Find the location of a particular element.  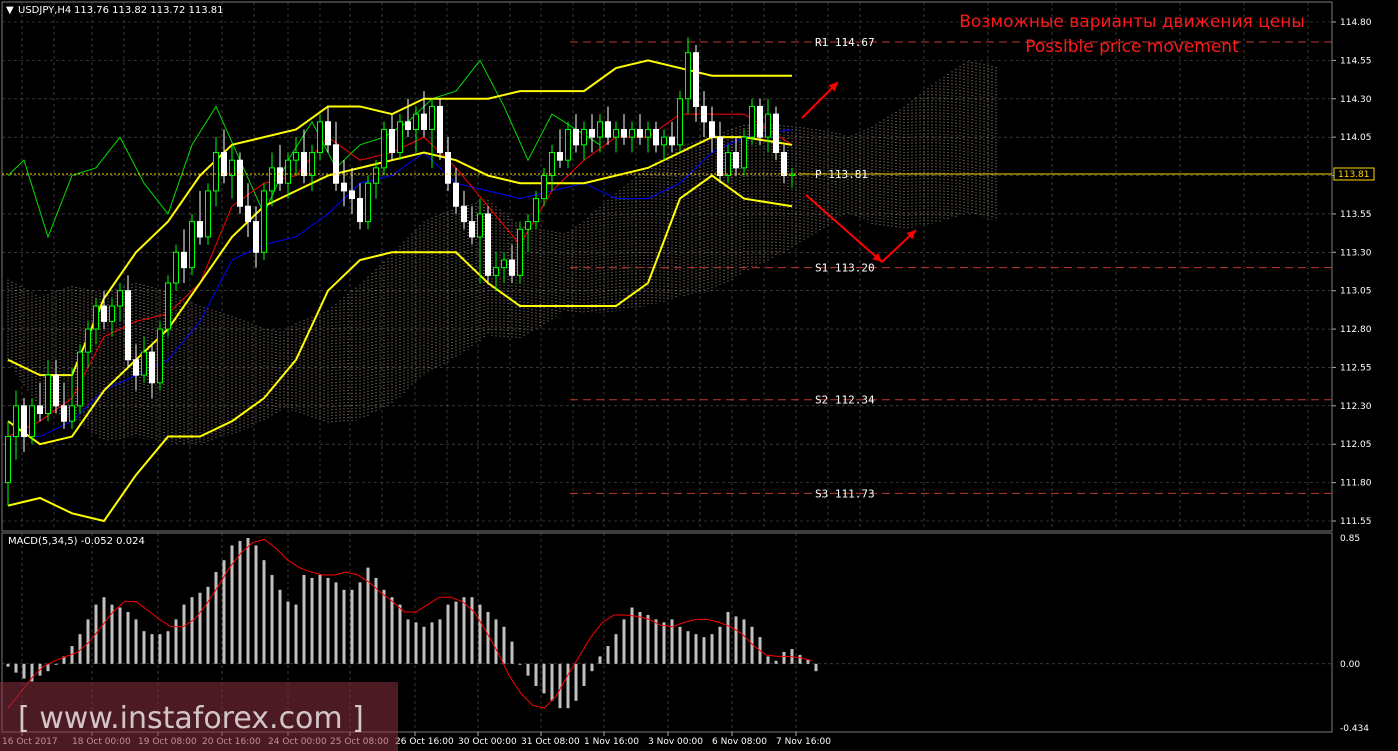

price-tick-label: 114.55 is located at coordinates (1356, 61).